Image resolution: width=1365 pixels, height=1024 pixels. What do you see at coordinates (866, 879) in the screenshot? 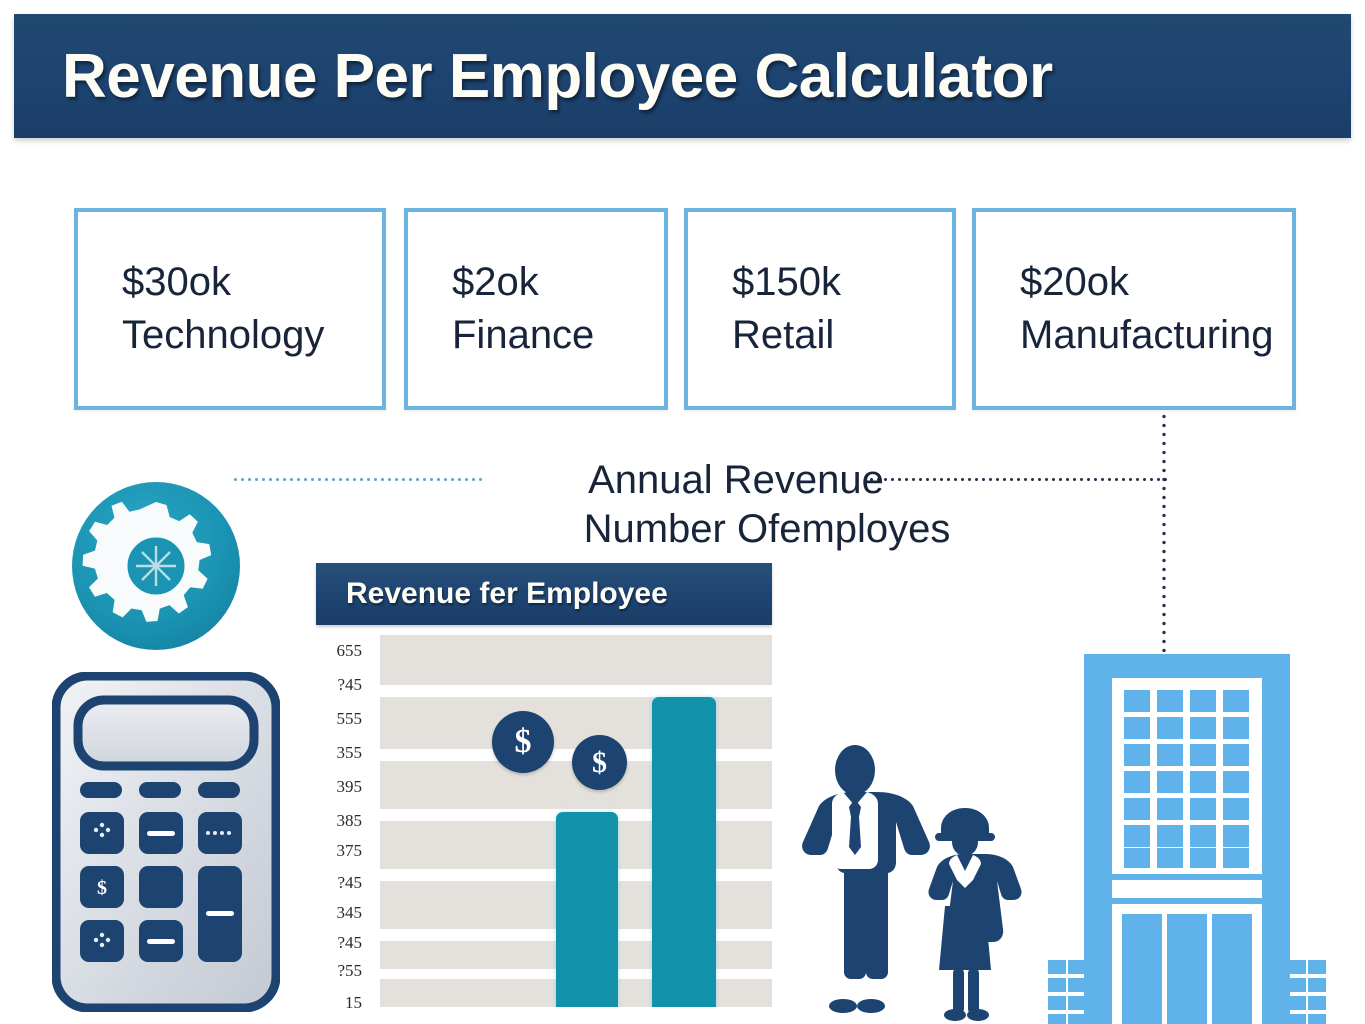
I see `businessman-icon` at bounding box center [866, 879].